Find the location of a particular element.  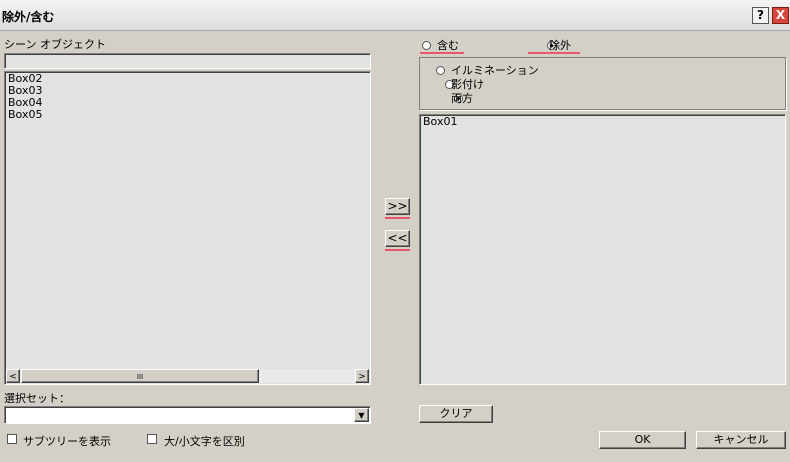

add-button-highlight is located at coordinates (397, 218).